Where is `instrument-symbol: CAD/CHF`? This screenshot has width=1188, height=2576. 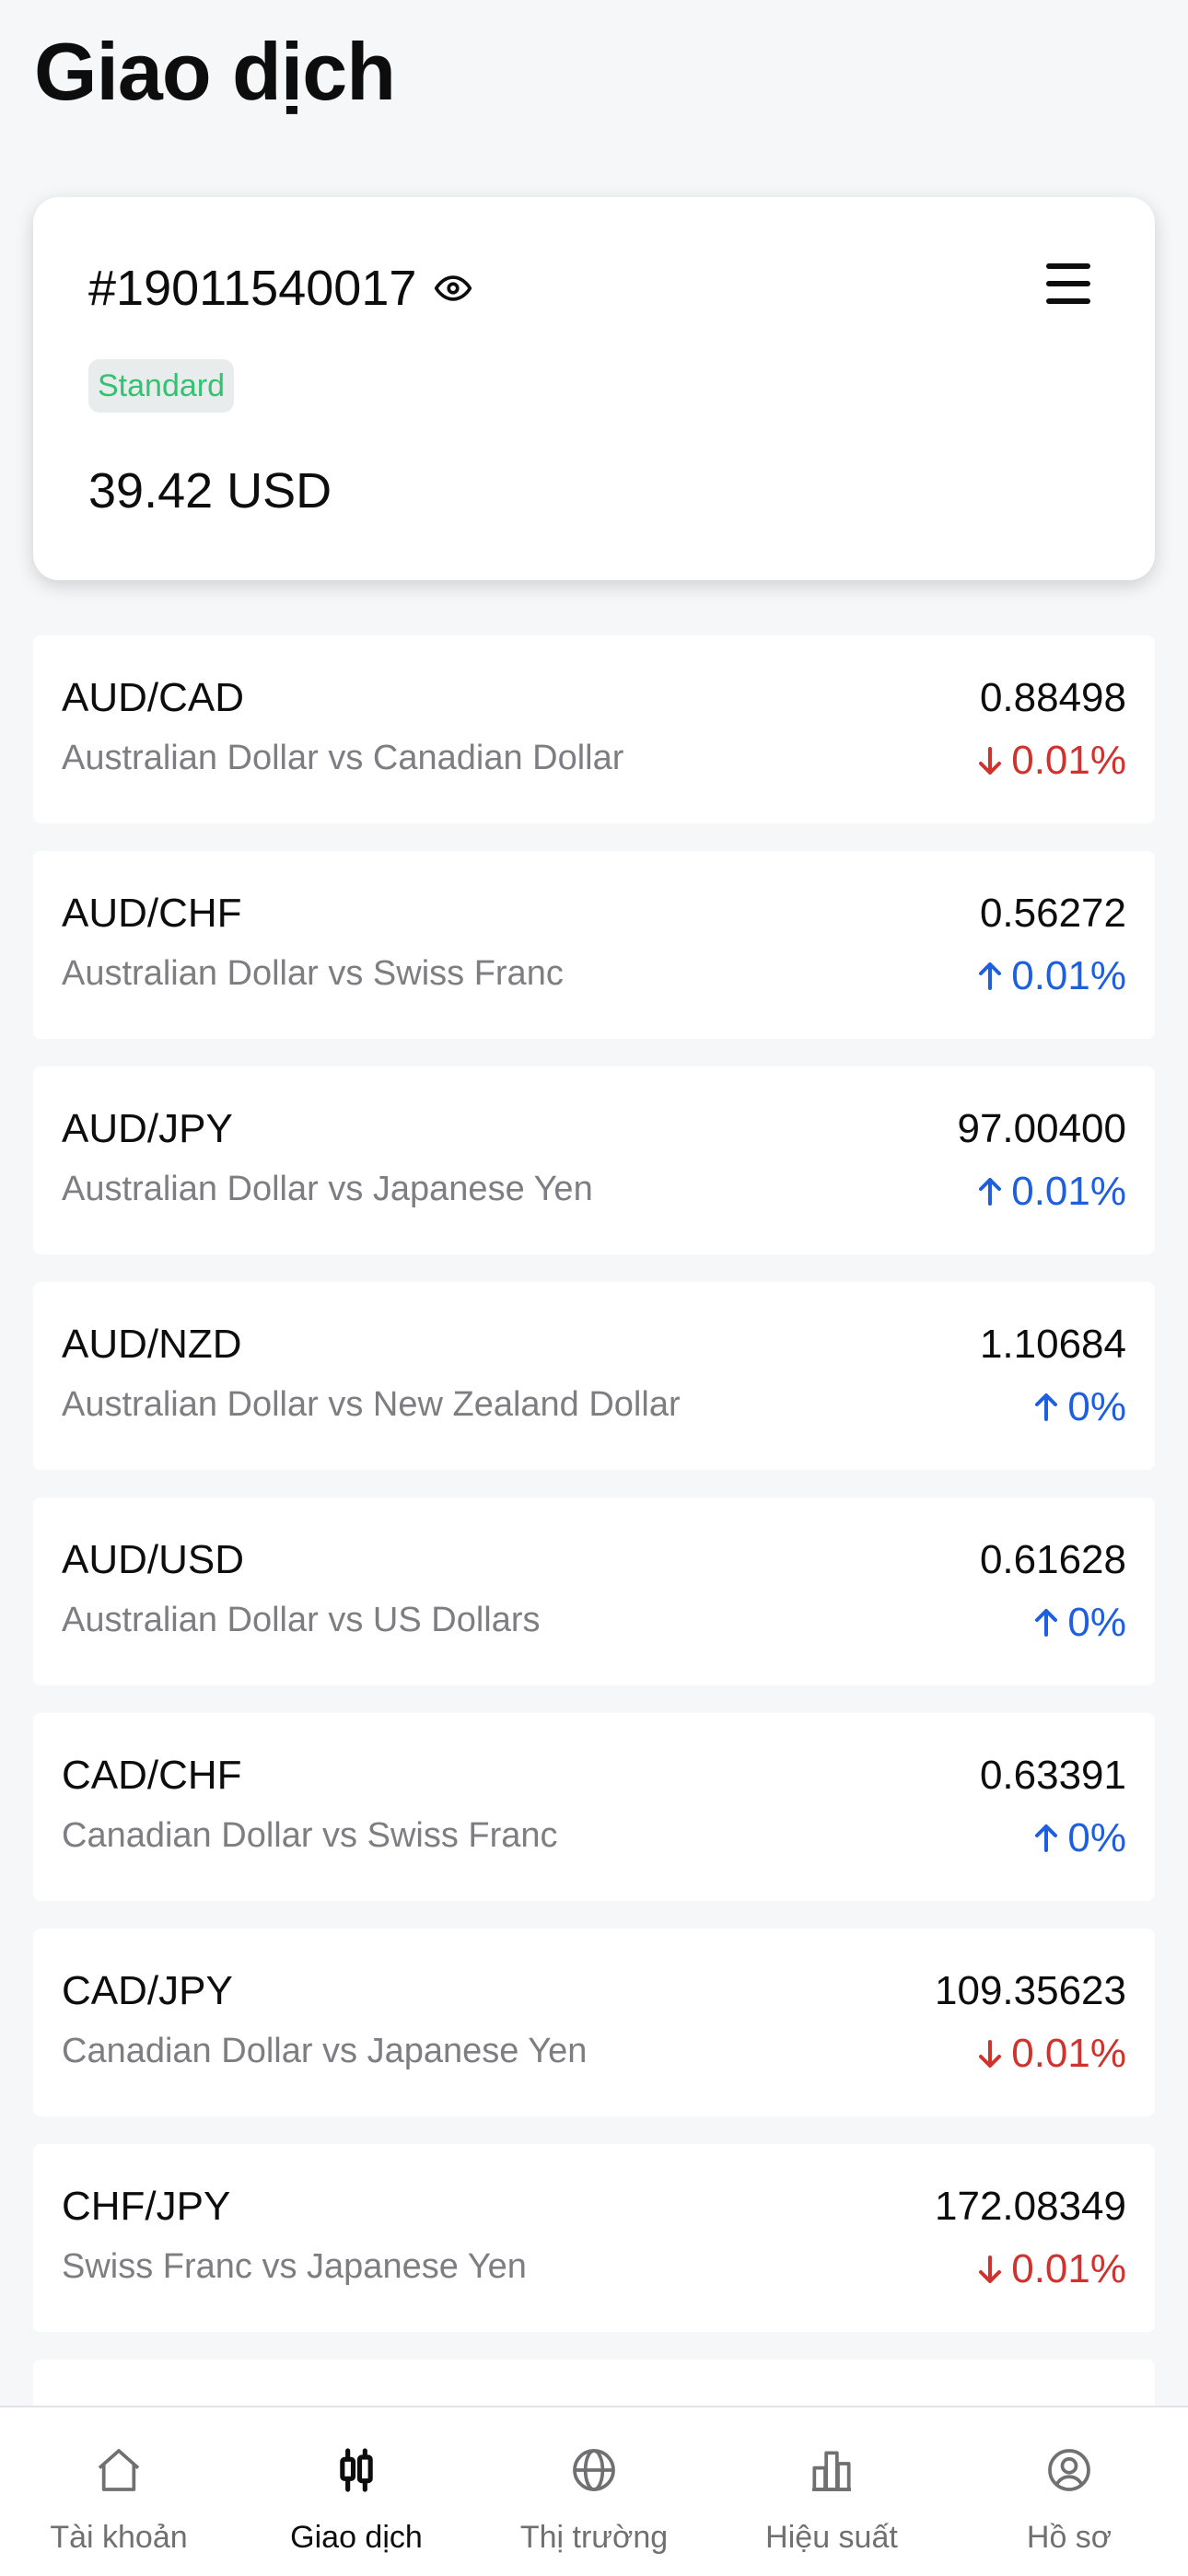
instrument-symbol: CAD/CHF is located at coordinates (152, 1775).